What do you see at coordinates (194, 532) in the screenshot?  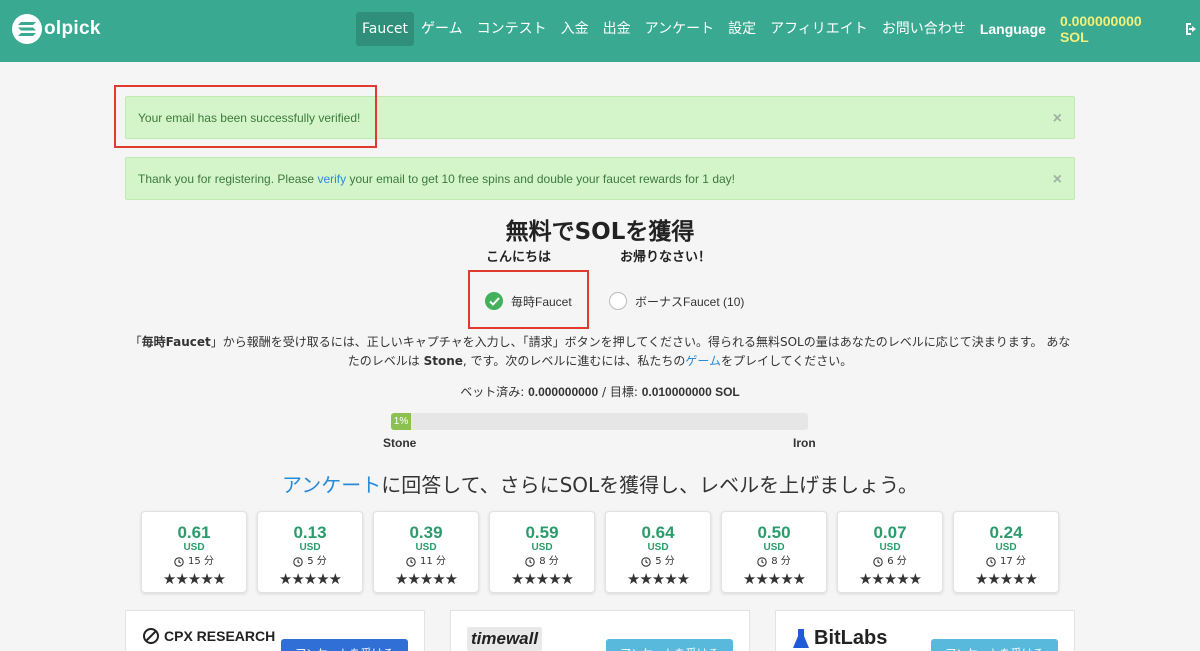 I see `survey-amount: 0.61` at bounding box center [194, 532].